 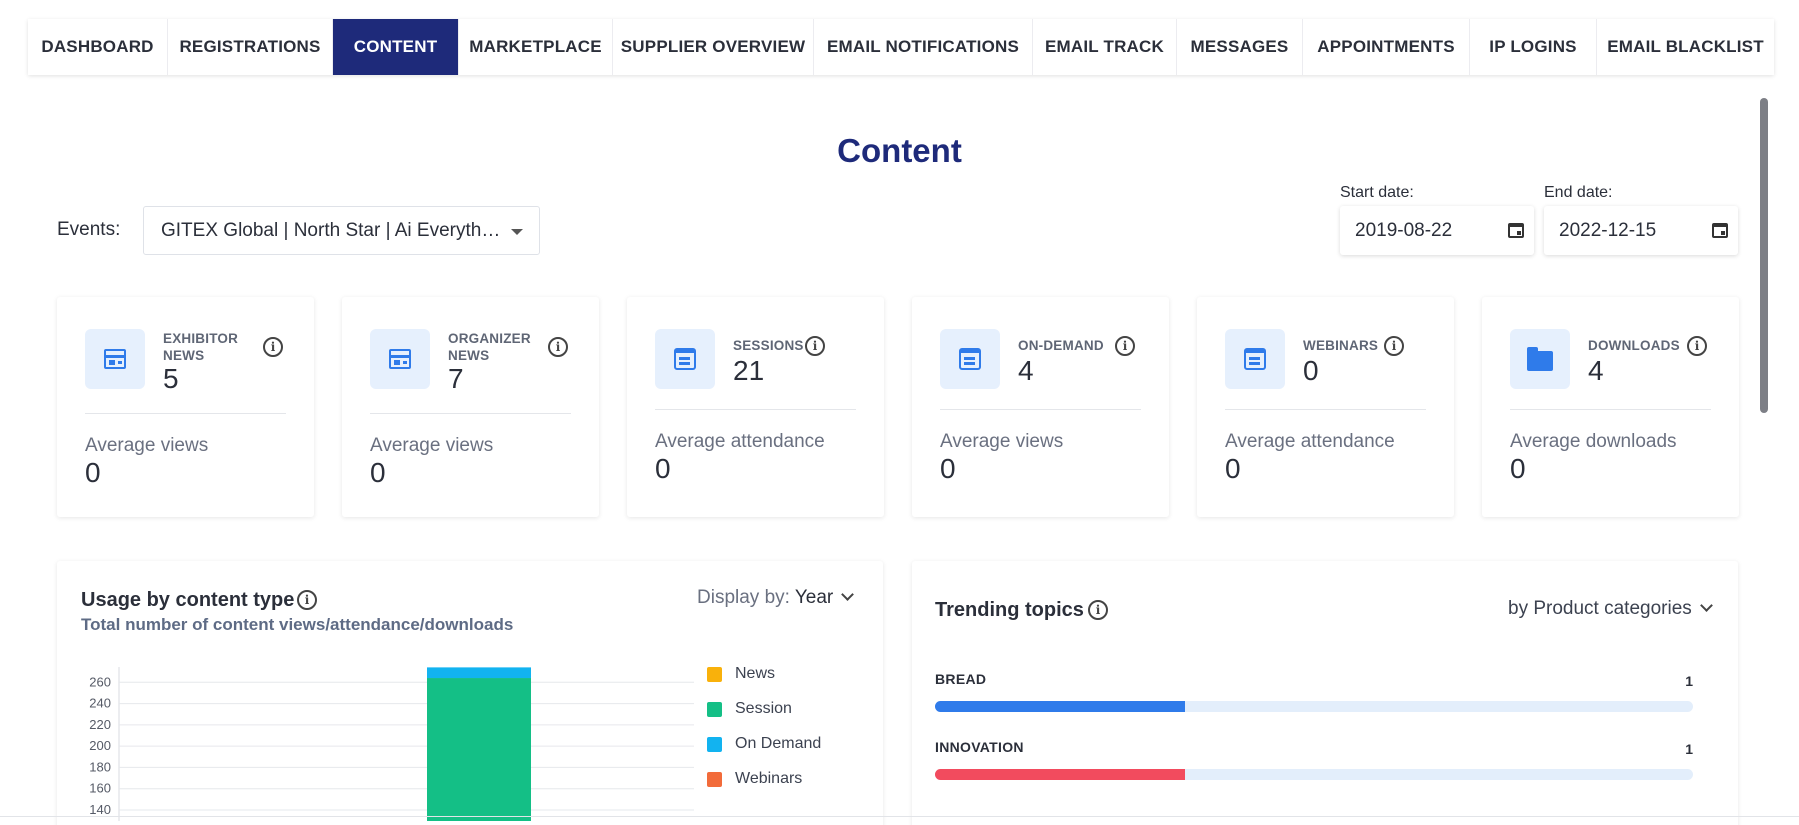 What do you see at coordinates (743, 597) in the screenshot?
I see `display-by-label: Display by:` at bounding box center [743, 597].